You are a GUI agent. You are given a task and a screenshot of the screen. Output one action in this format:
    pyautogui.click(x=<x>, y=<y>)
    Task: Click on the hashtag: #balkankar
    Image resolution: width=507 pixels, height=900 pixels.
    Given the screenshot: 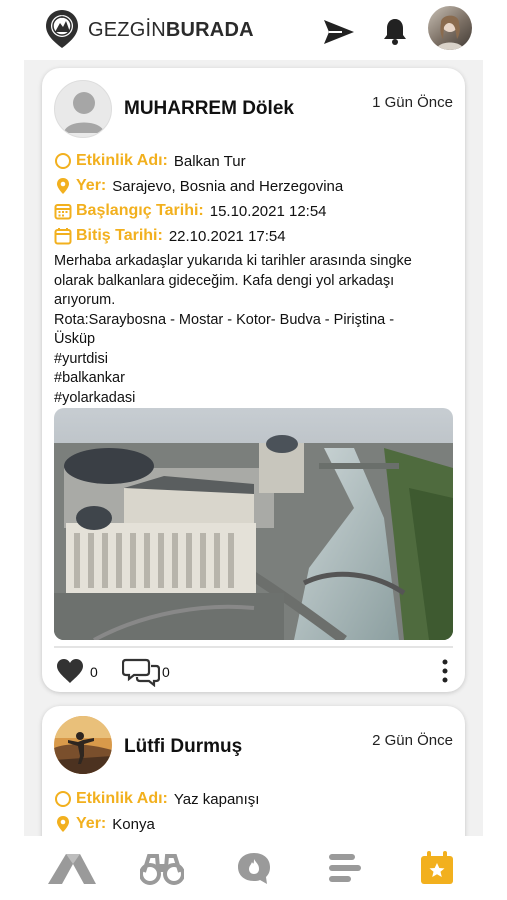 What is the action you would take?
    pyautogui.click(x=256, y=379)
    